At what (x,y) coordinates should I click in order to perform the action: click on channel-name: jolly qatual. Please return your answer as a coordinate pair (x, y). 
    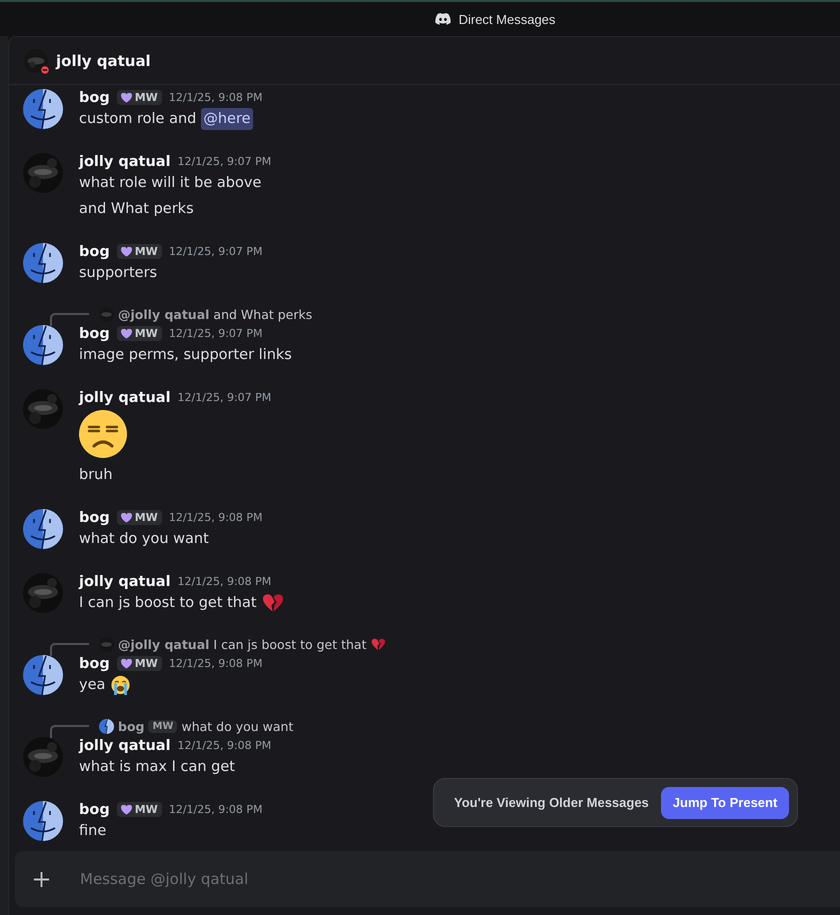
    Looking at the image, I should click on (103, 61).